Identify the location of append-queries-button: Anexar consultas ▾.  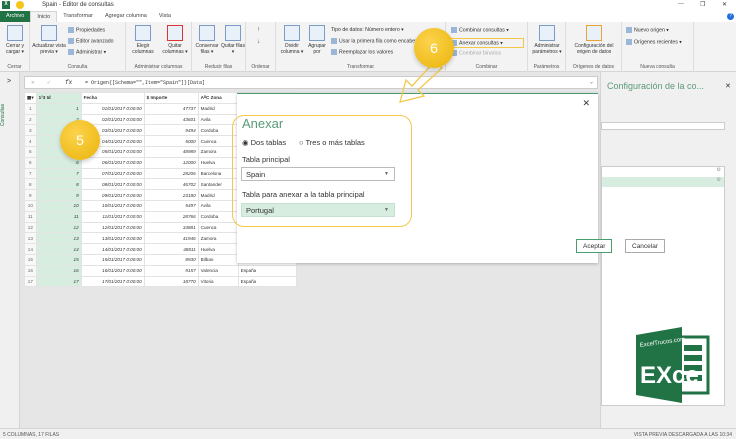
(486, 43).